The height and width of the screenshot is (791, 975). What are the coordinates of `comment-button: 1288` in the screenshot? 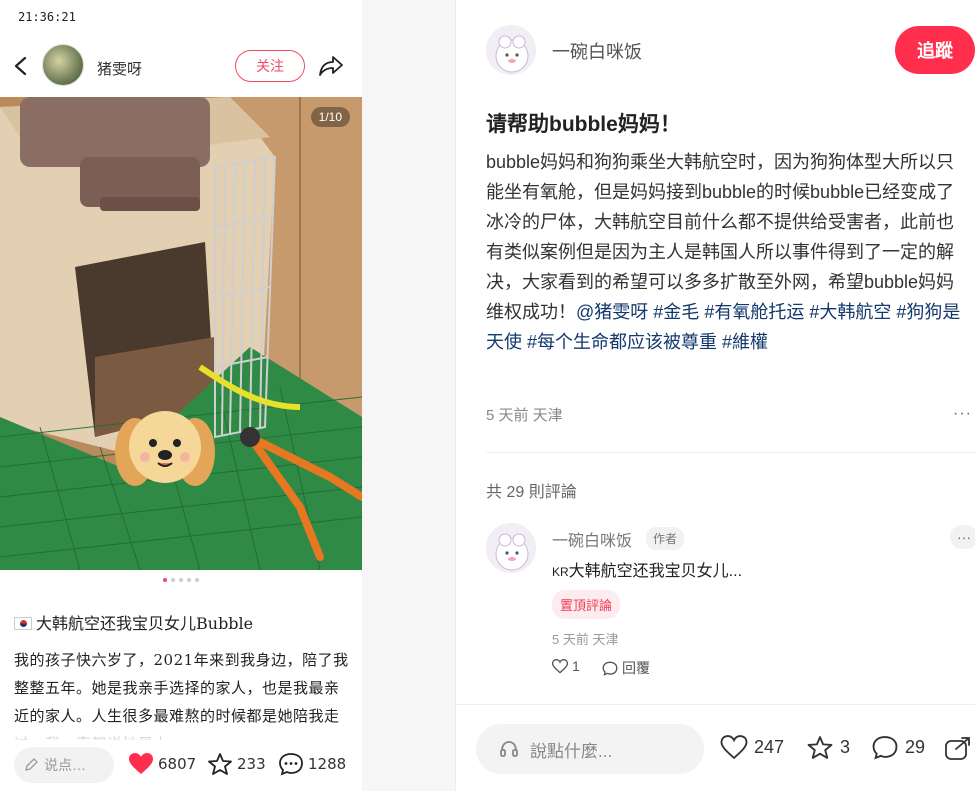 It's located at (312, 764).